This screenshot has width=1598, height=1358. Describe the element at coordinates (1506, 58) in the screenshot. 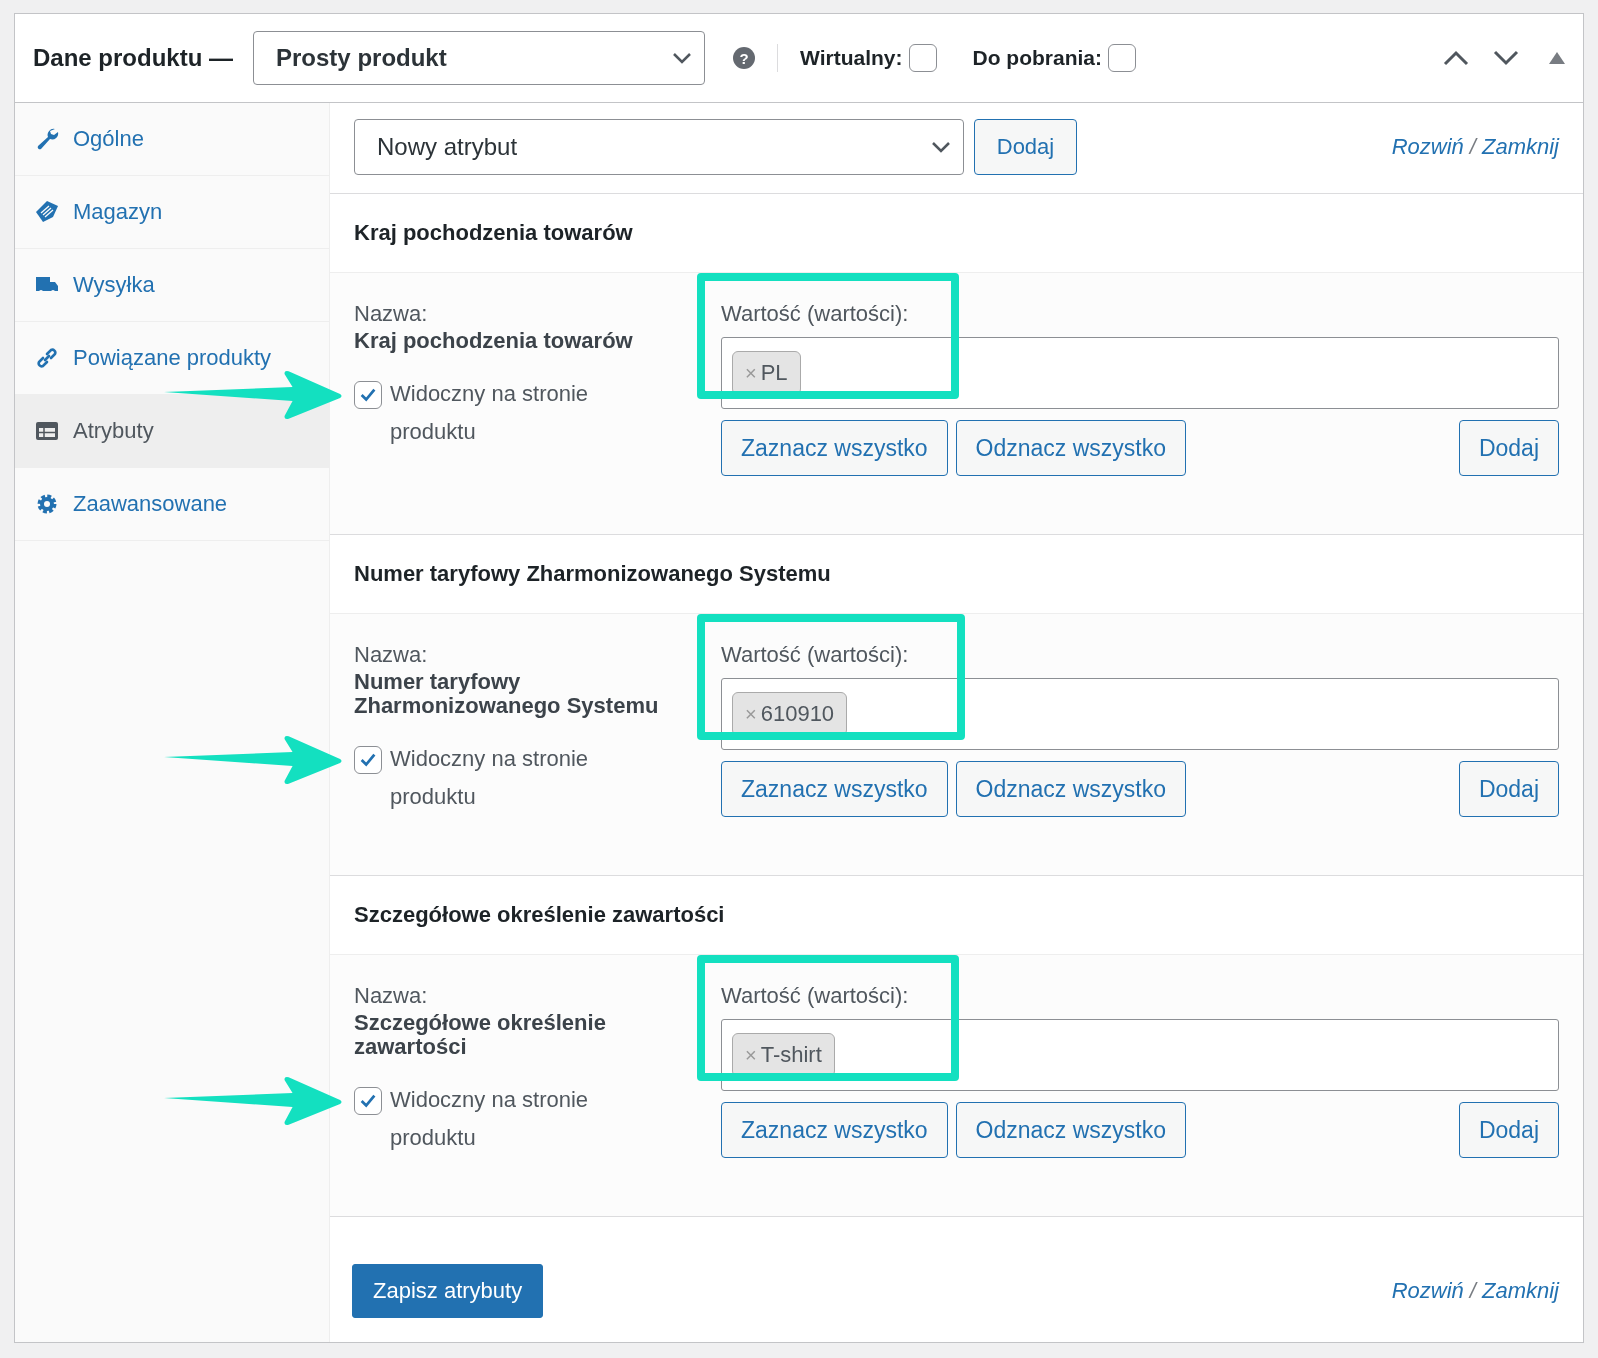

I see `move-down-icon` at that location.